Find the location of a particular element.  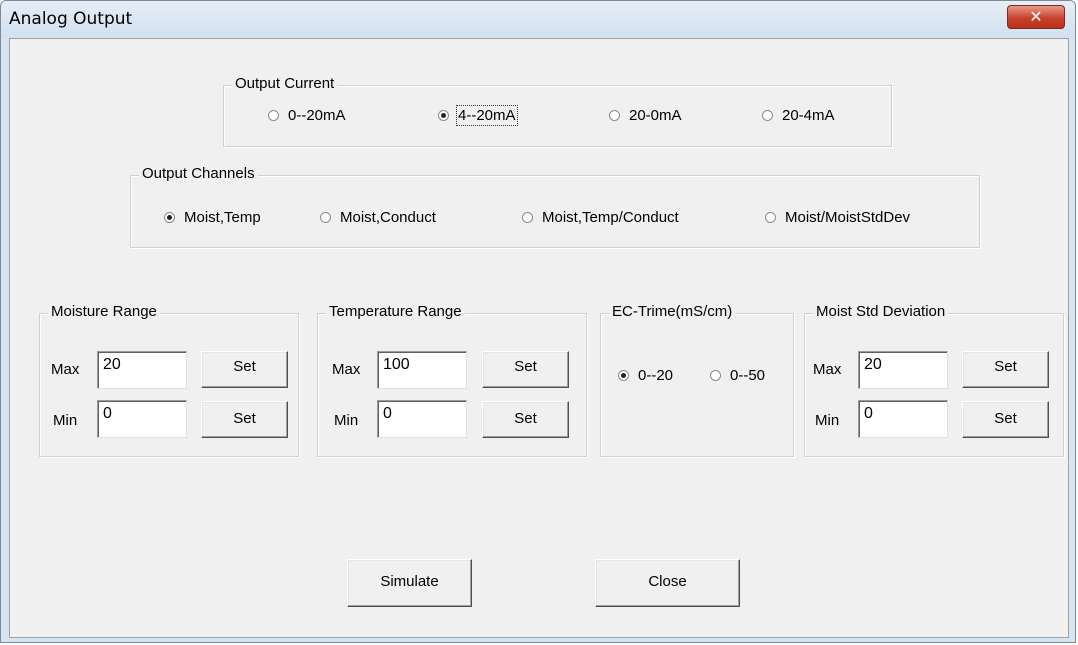

output-channels-legend: Output Channels is located at coordinates (198, 173).